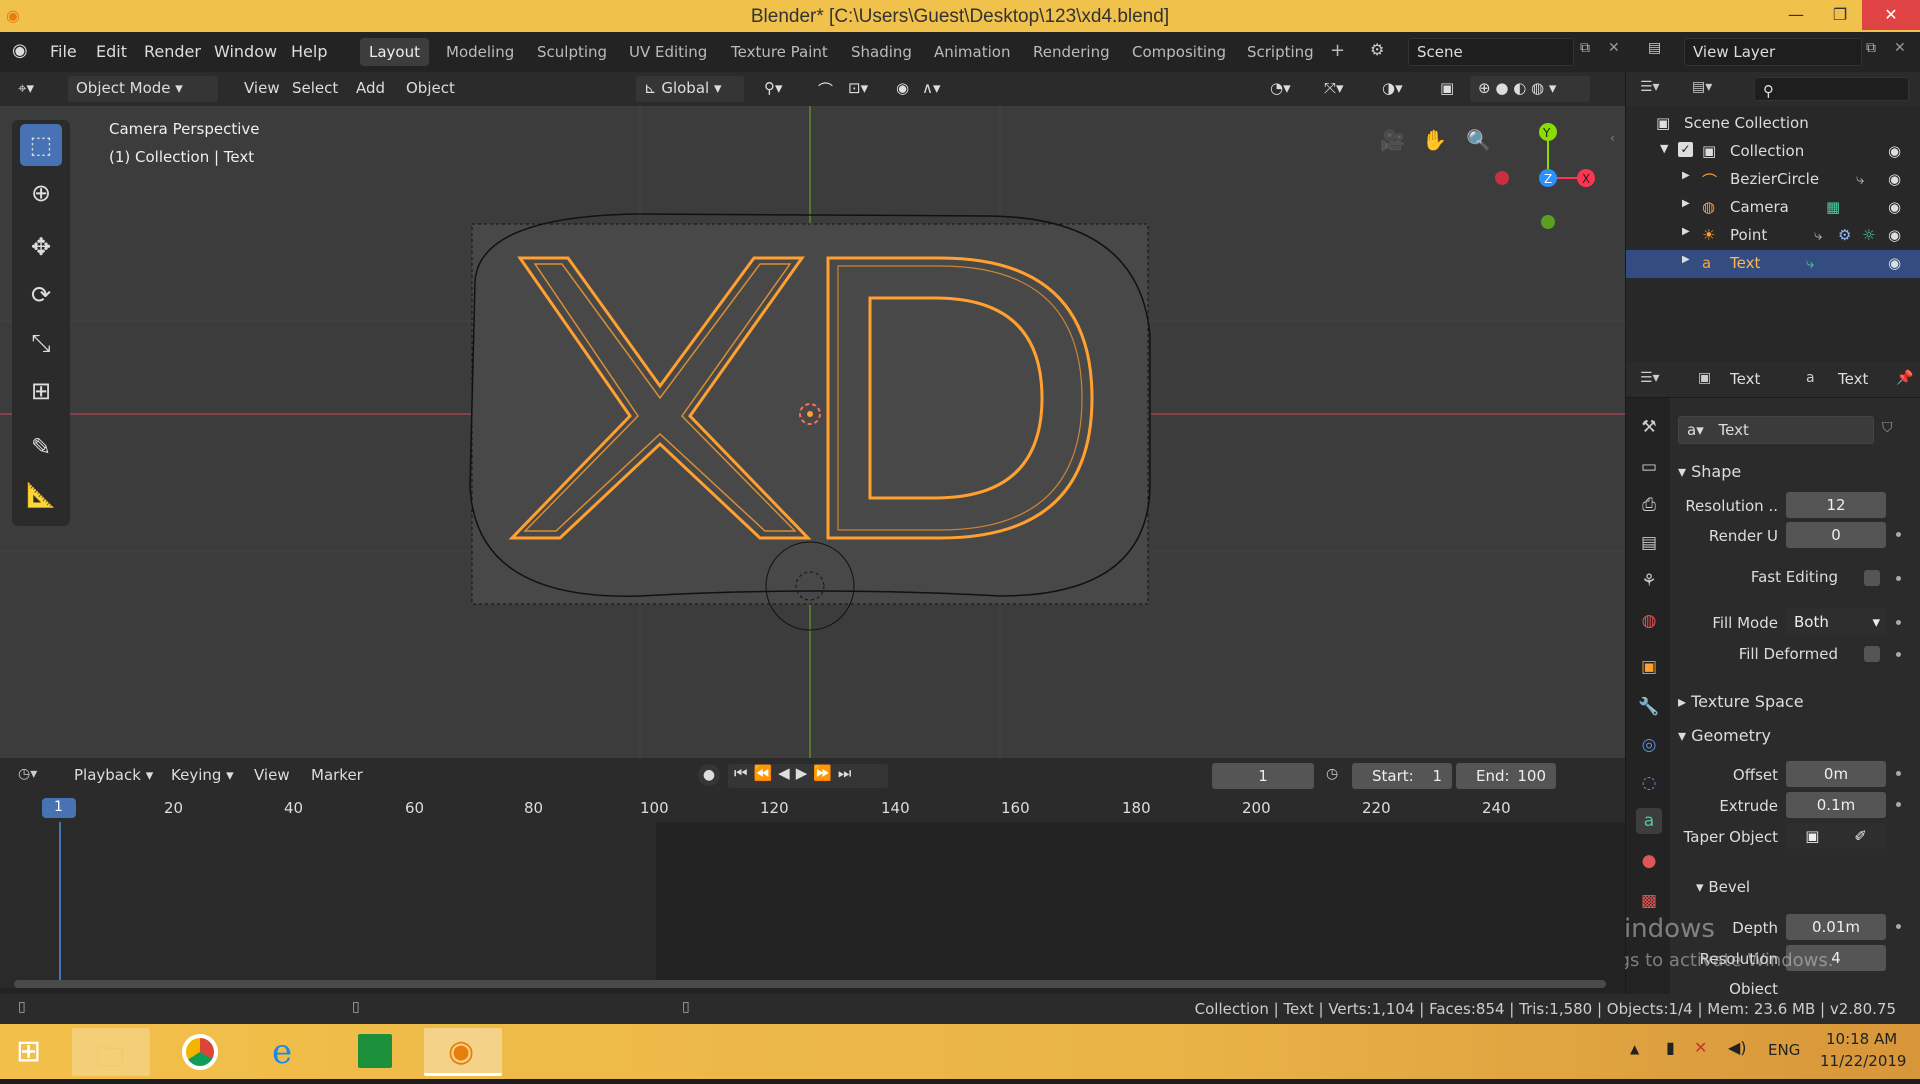  Describe the element at coordinates (1784, 1050) in the screenshot. I see `language-indicator: ENG` at that location.